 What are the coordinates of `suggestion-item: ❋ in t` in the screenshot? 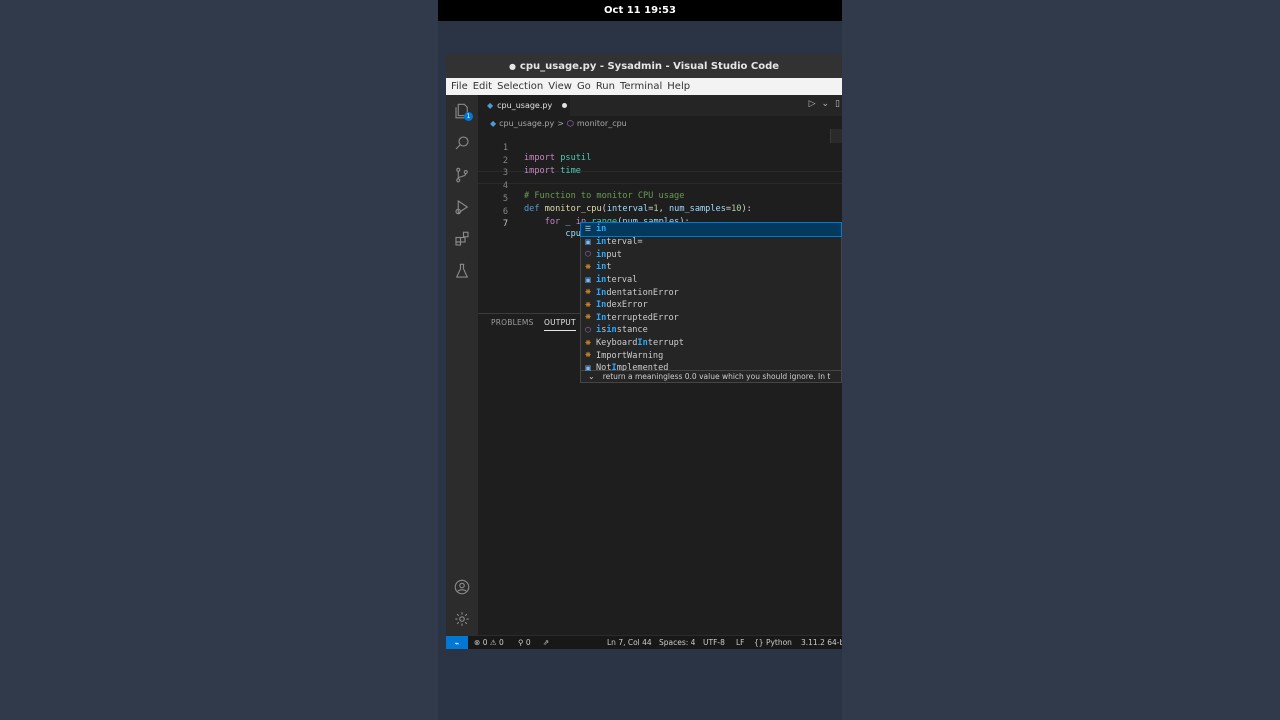 It's located at (711, 267).